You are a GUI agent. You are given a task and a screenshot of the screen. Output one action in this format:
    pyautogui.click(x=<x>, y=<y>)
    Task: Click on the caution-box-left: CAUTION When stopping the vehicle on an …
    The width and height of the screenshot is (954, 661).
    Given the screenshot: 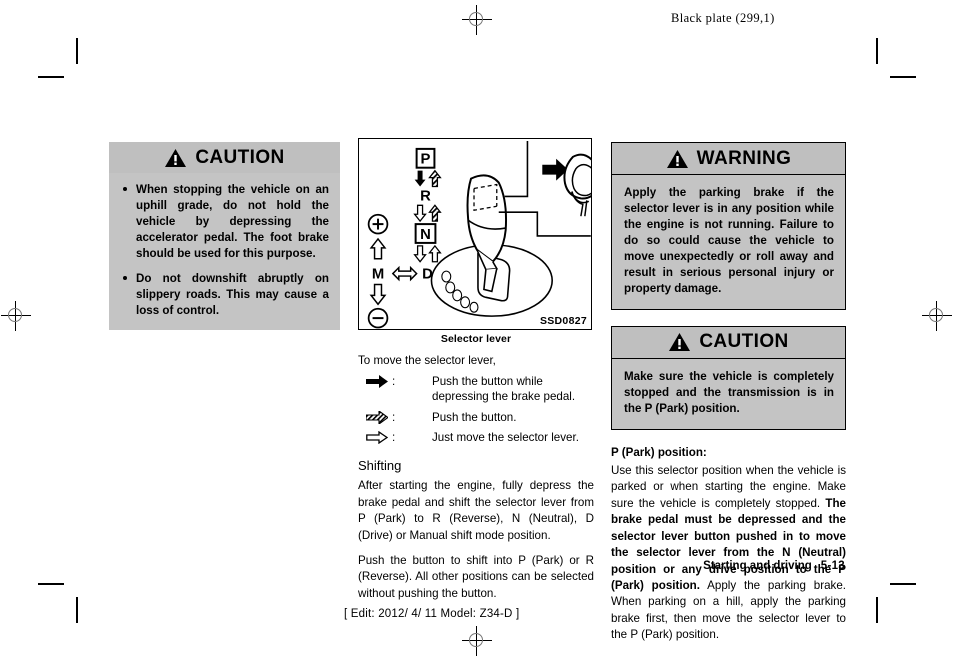 What is the action you would take?
    pyautogui.click(x=224, y=236)
    